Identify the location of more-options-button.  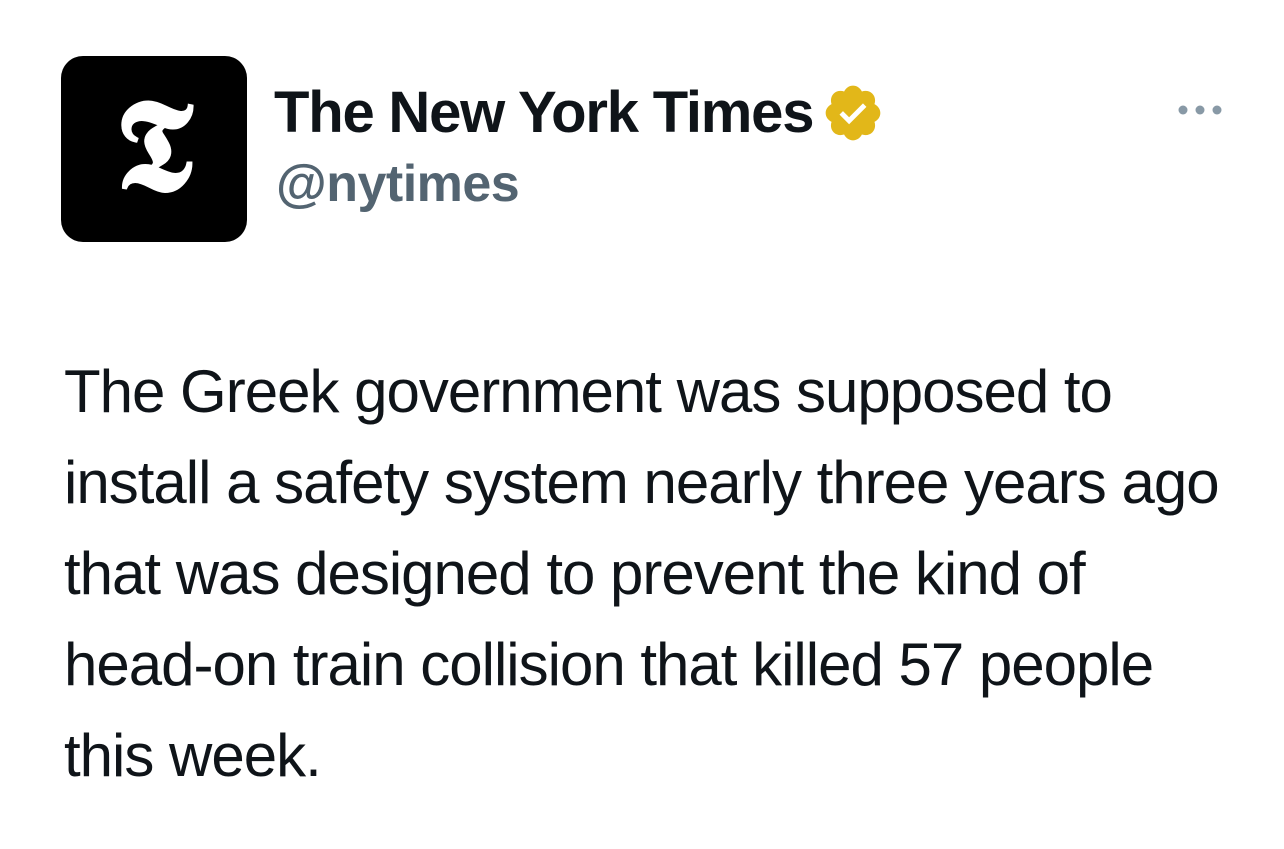
(1200, 110).